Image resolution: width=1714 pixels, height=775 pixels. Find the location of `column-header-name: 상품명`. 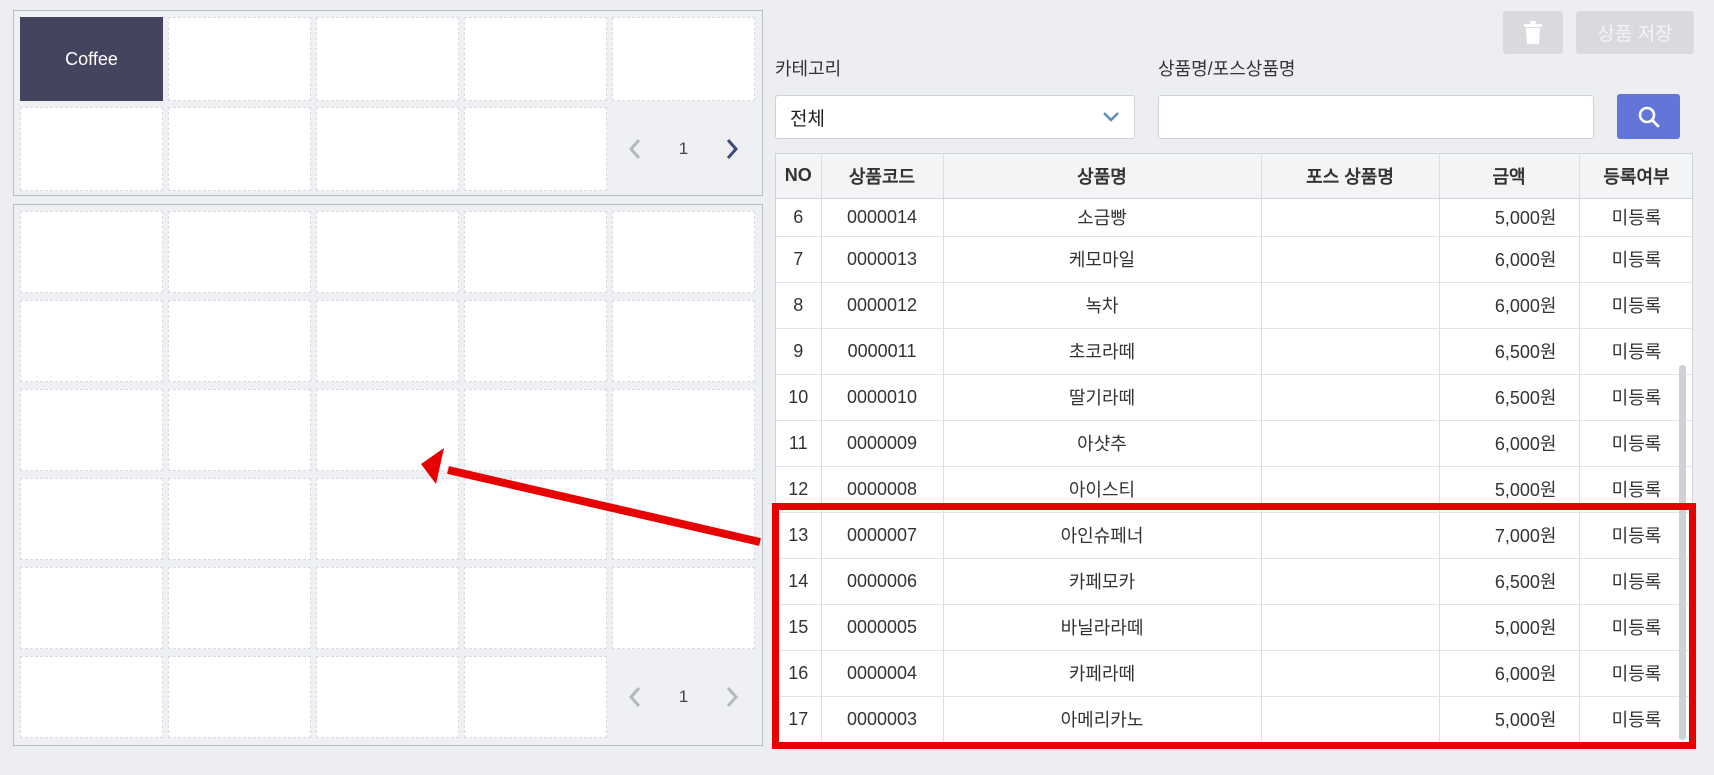

column-header-name: 상품명 is located at coordinates (1102, 176).